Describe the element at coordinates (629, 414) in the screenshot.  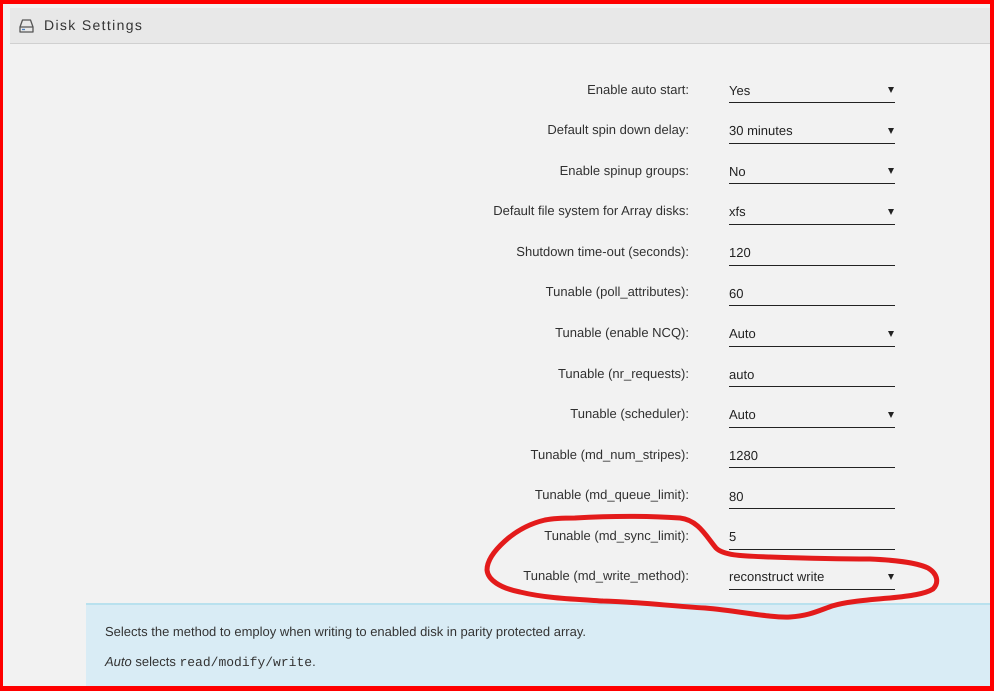
I see `field-label: Tunable (scheduler):` at that location.